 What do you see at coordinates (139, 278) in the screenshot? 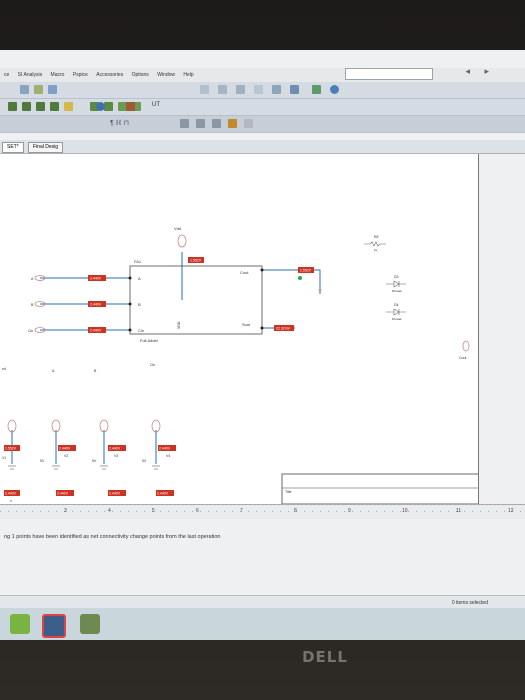
I see `pin-a-label: A` at bounding box center [139, 278].